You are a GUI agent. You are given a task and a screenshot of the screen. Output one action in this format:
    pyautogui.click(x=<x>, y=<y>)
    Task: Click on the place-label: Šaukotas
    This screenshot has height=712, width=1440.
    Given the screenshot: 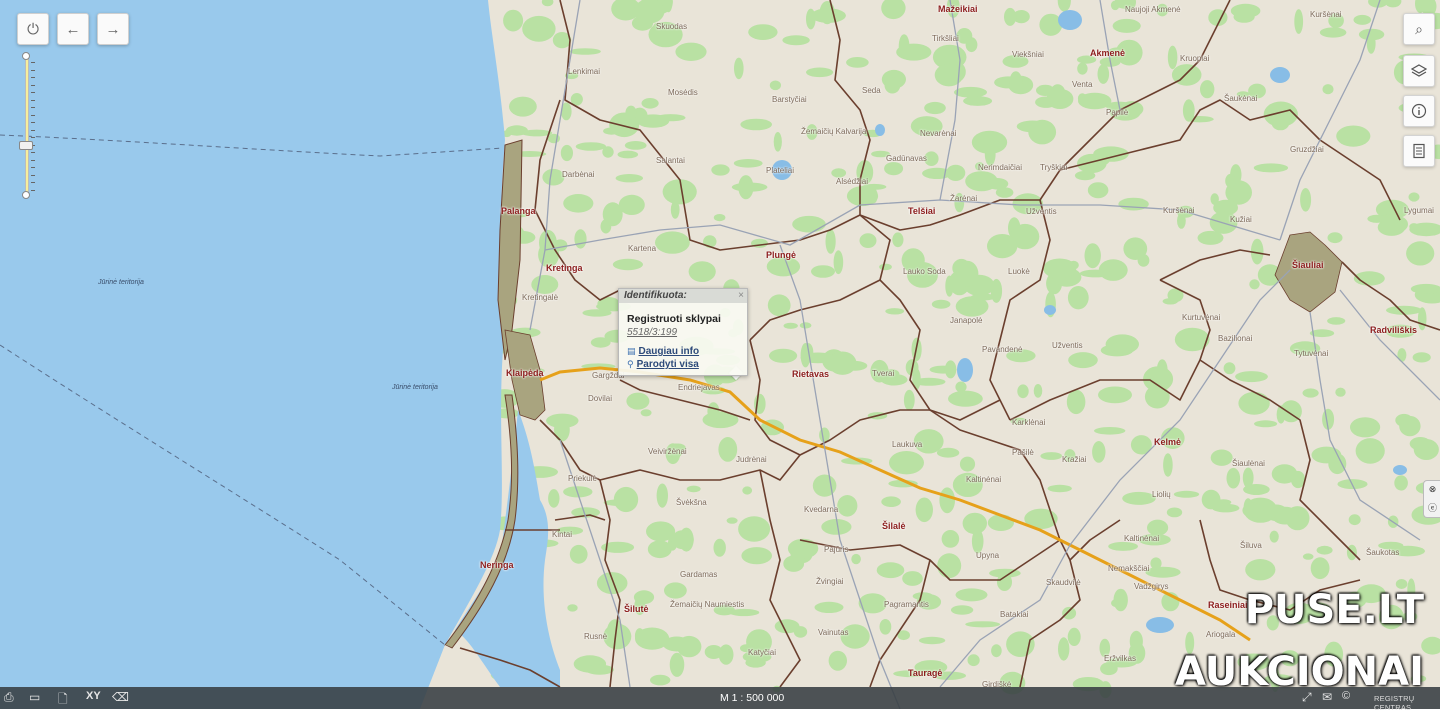 What is the action you would take?
    pyautogui.click(x=1382, y=552)
    